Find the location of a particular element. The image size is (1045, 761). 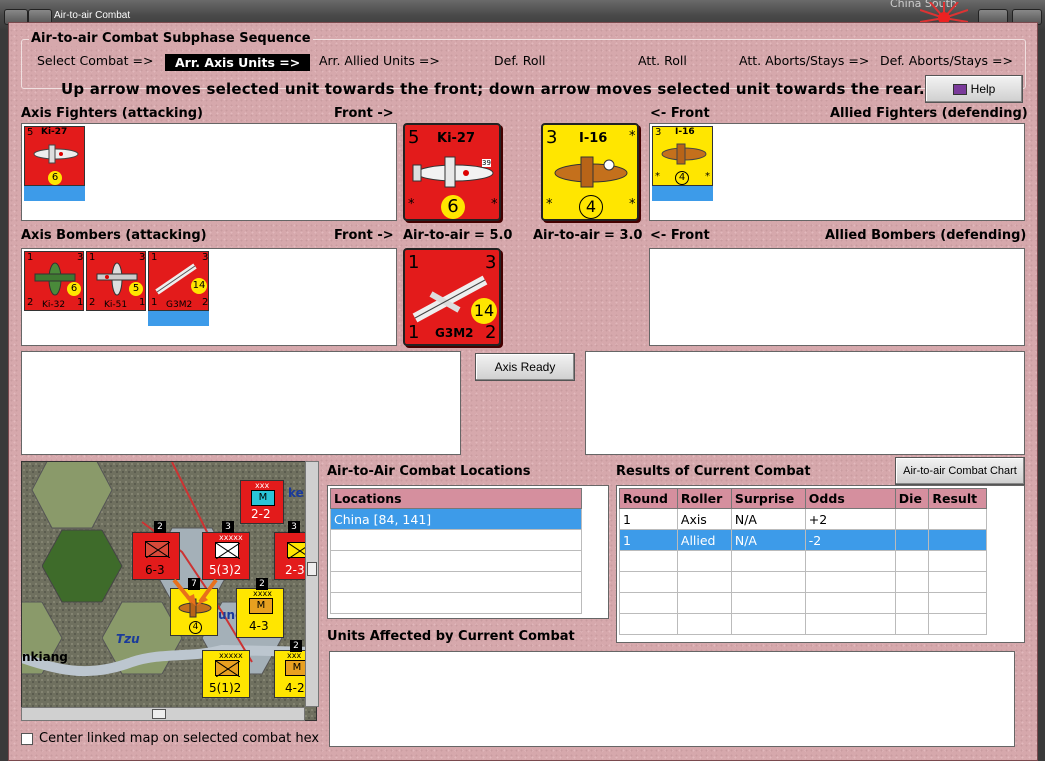

ki51-chit: 1 3 5 2 Ki-51 1 is located at coordinates (116, 281).